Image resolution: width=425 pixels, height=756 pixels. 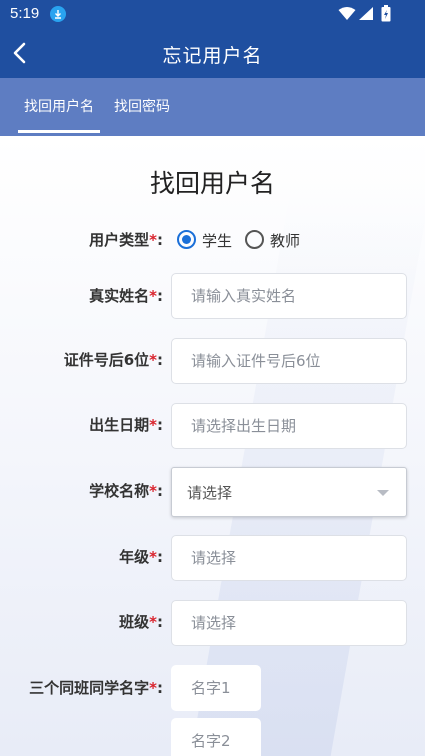 What do you see at coordinates (58, 14) in the screenshot?
I see `download-notification-icon` at bounding box center [58, 14].